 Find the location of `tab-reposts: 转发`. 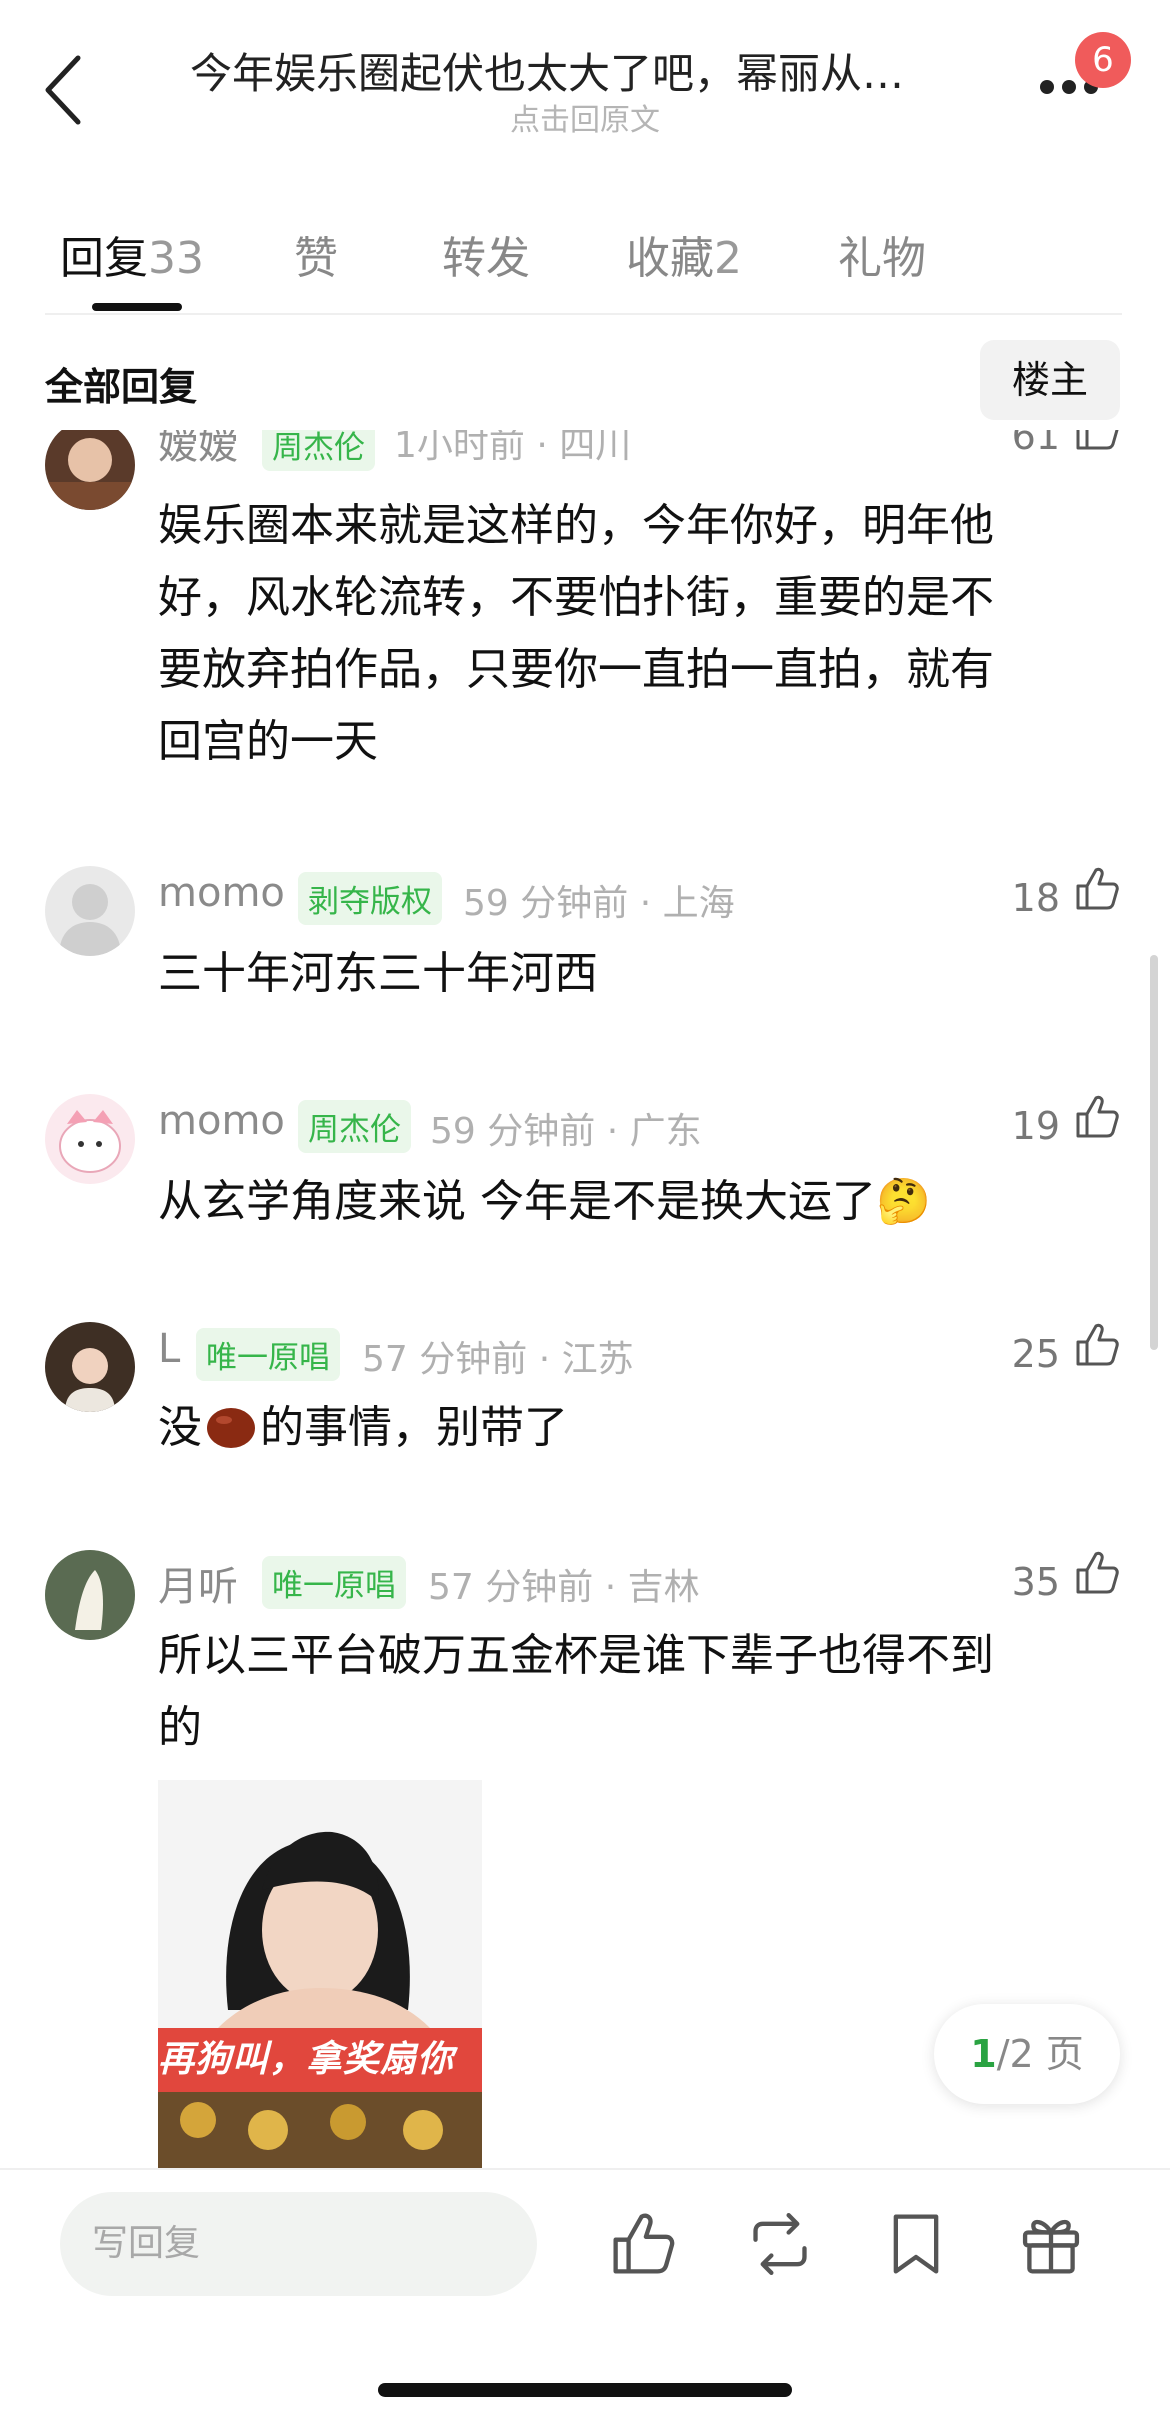

tab-reposts: 转发 is located at coordinates (486, 254).